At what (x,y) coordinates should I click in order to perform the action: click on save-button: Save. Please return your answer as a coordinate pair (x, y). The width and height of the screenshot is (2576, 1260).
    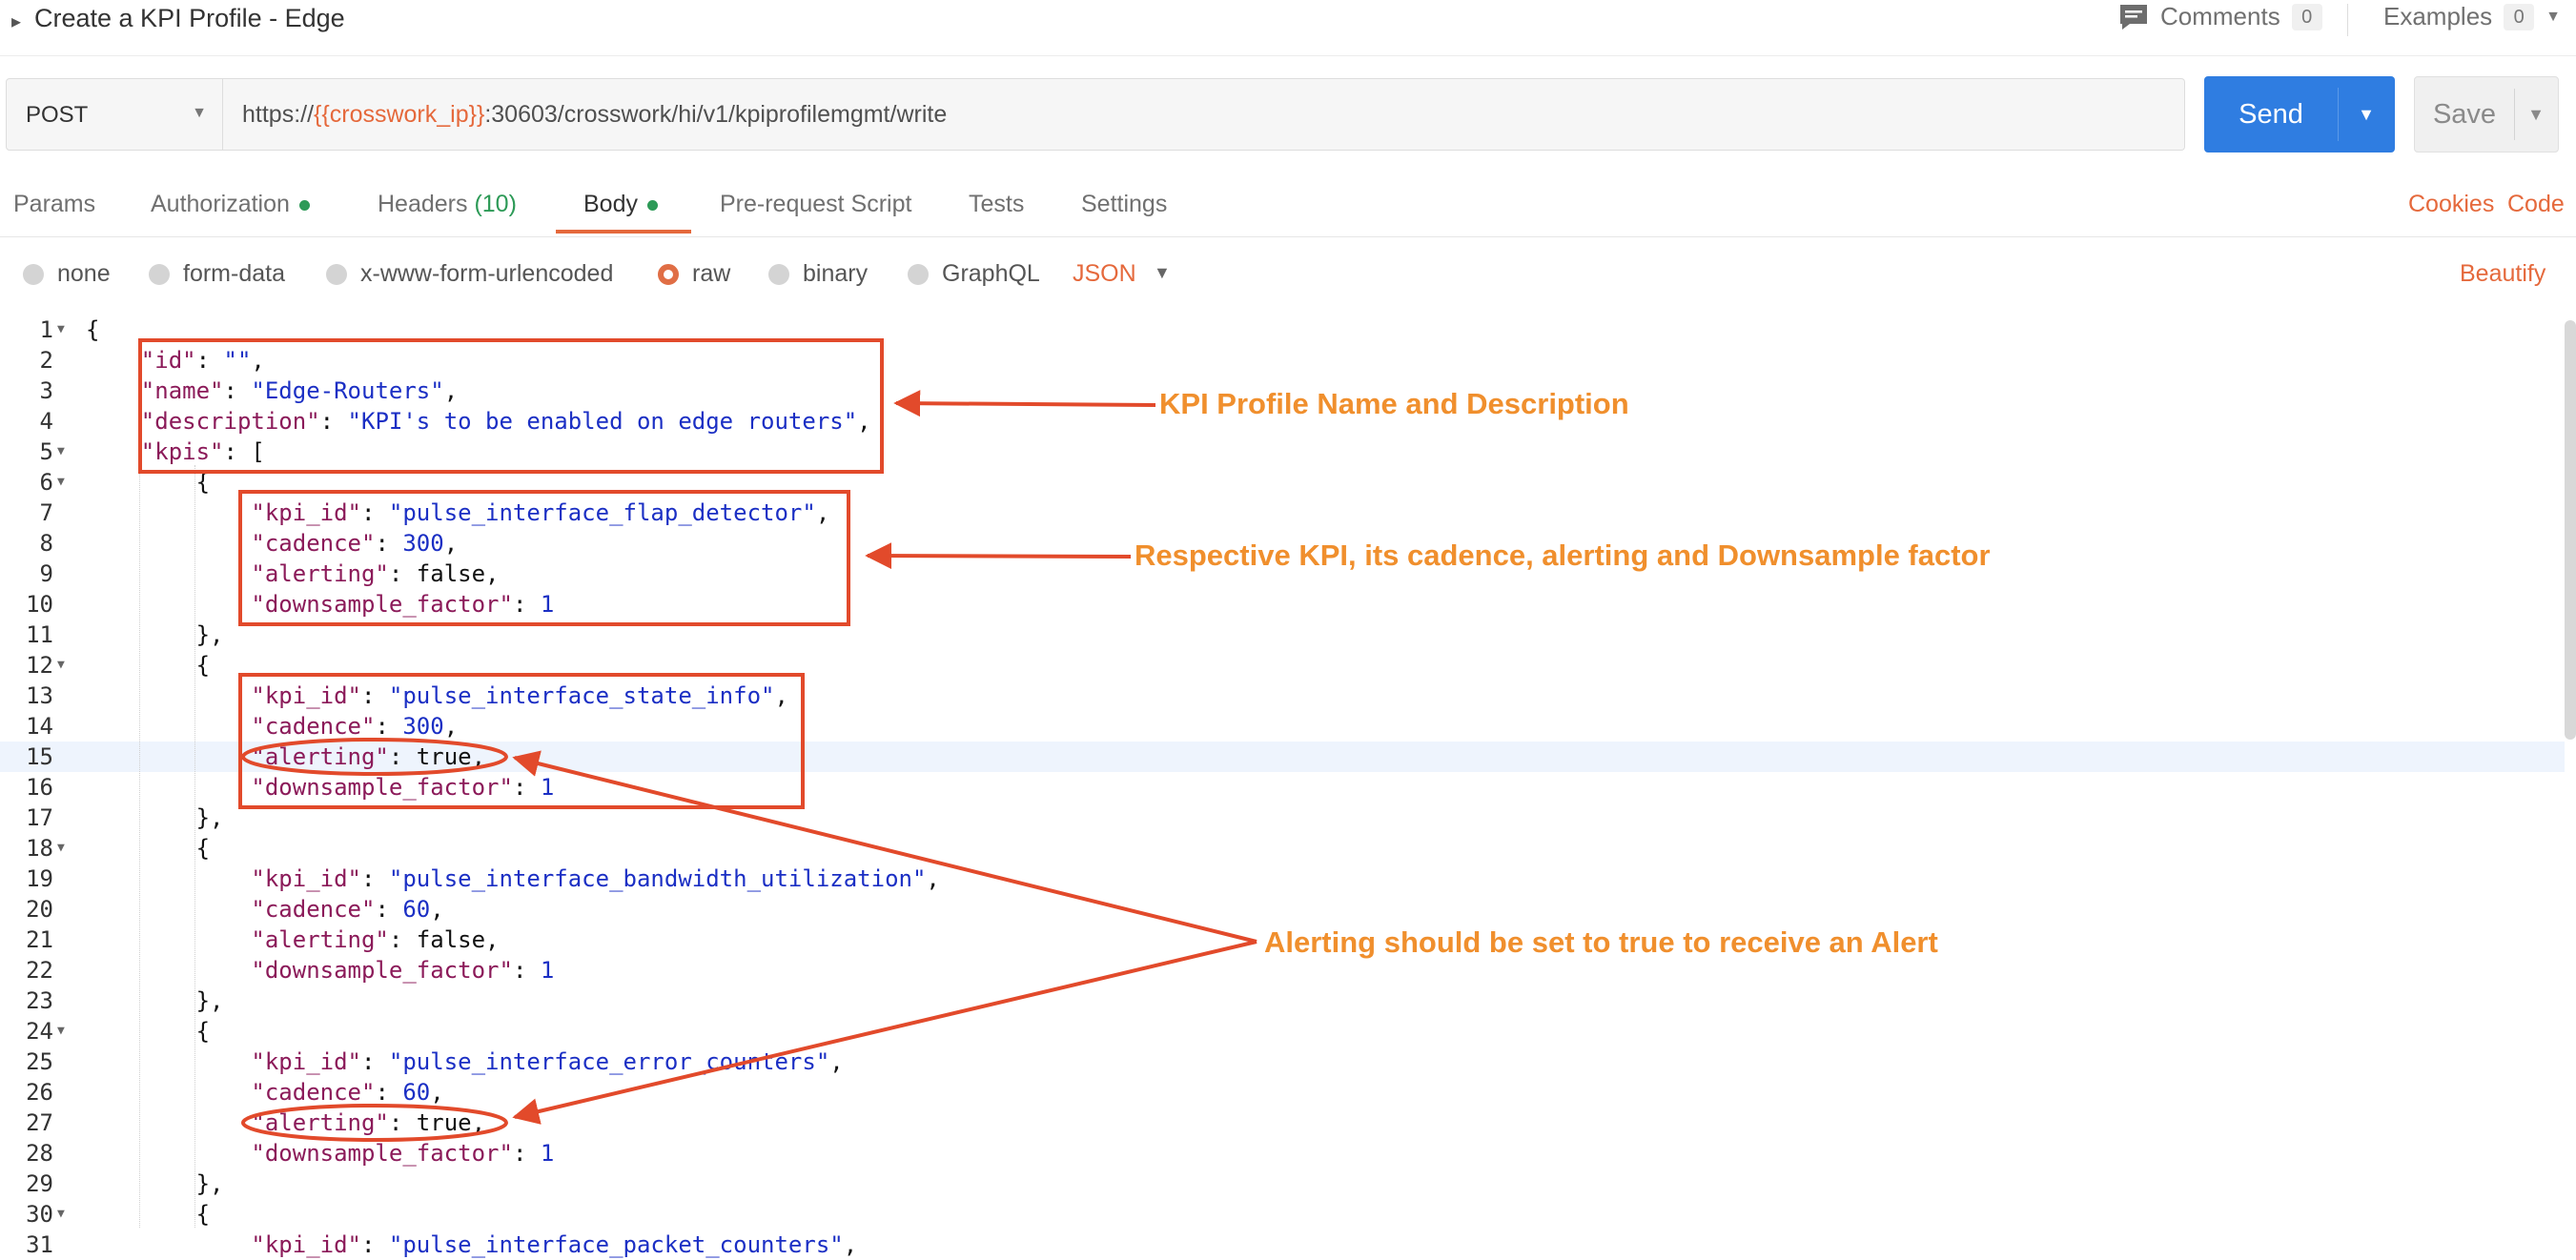
    Looking at the image, I should click on (2464, 115).